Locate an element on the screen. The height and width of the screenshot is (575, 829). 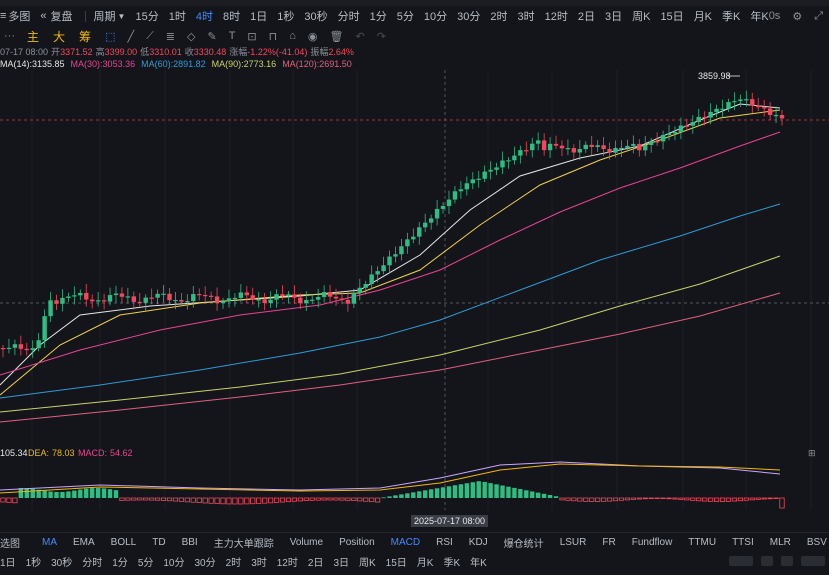
fib-icon: ≣ is located at coordinates (170, 36).